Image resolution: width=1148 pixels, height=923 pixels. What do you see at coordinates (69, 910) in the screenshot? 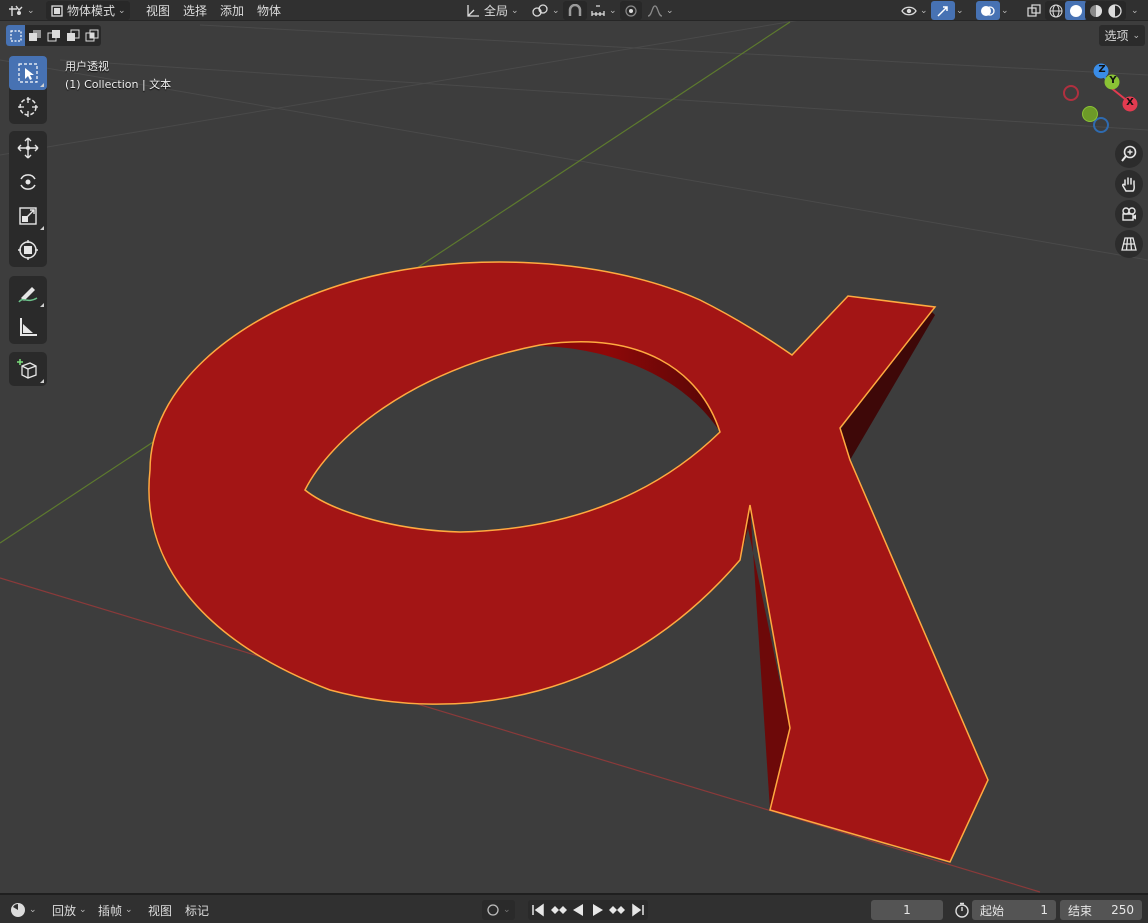
I see `playback-menu: 回放 ⌄` at bounding box center [69, 910].